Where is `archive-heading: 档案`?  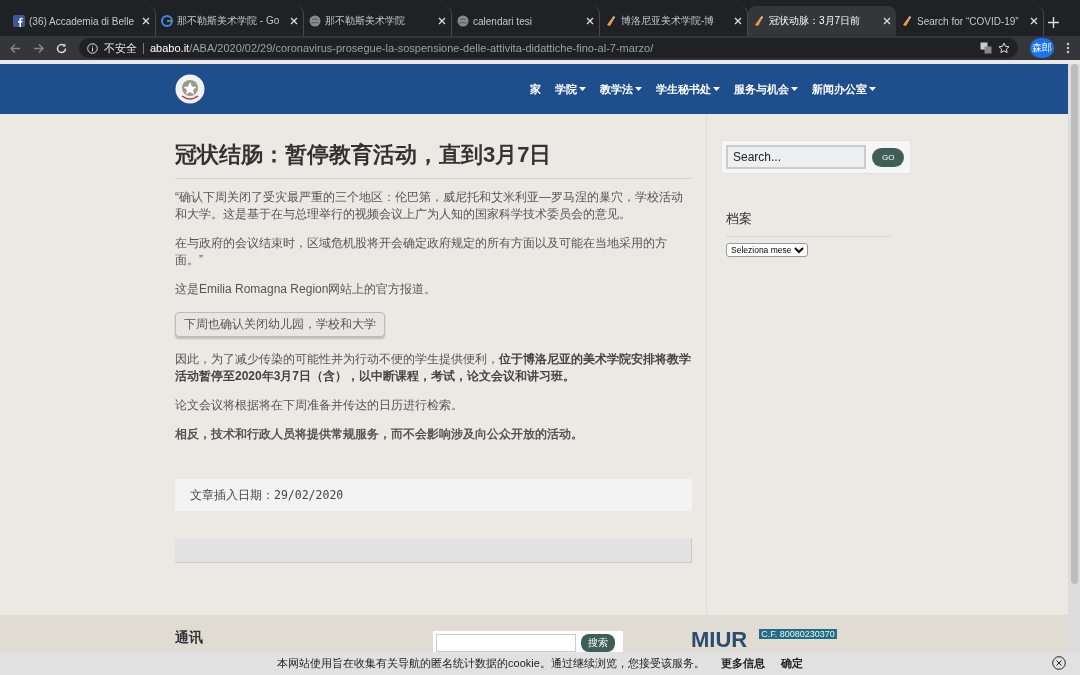
archive-heading: 档案 is located at coordinates (808, 223).